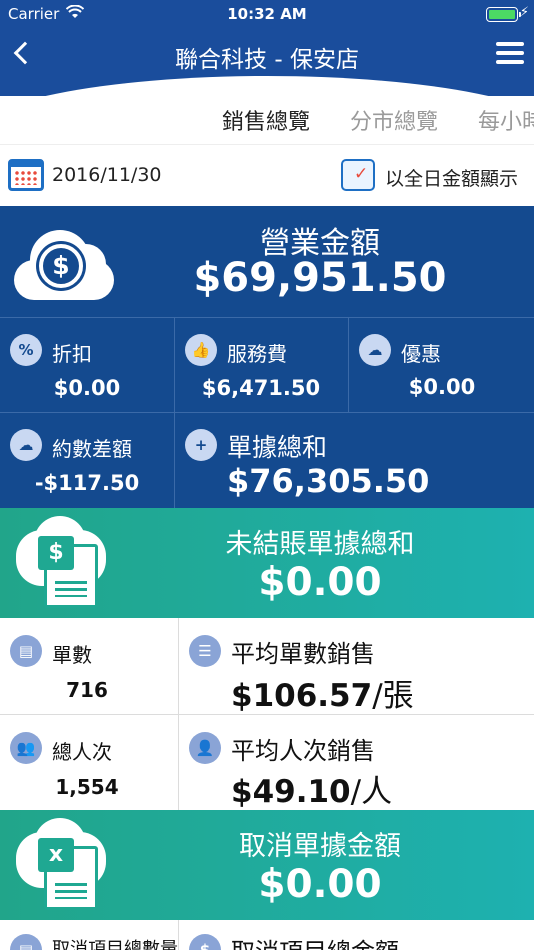  Describe the element at coordinates (421, 354) in the screenshot. I see `promo-label: 優惠` at that location.